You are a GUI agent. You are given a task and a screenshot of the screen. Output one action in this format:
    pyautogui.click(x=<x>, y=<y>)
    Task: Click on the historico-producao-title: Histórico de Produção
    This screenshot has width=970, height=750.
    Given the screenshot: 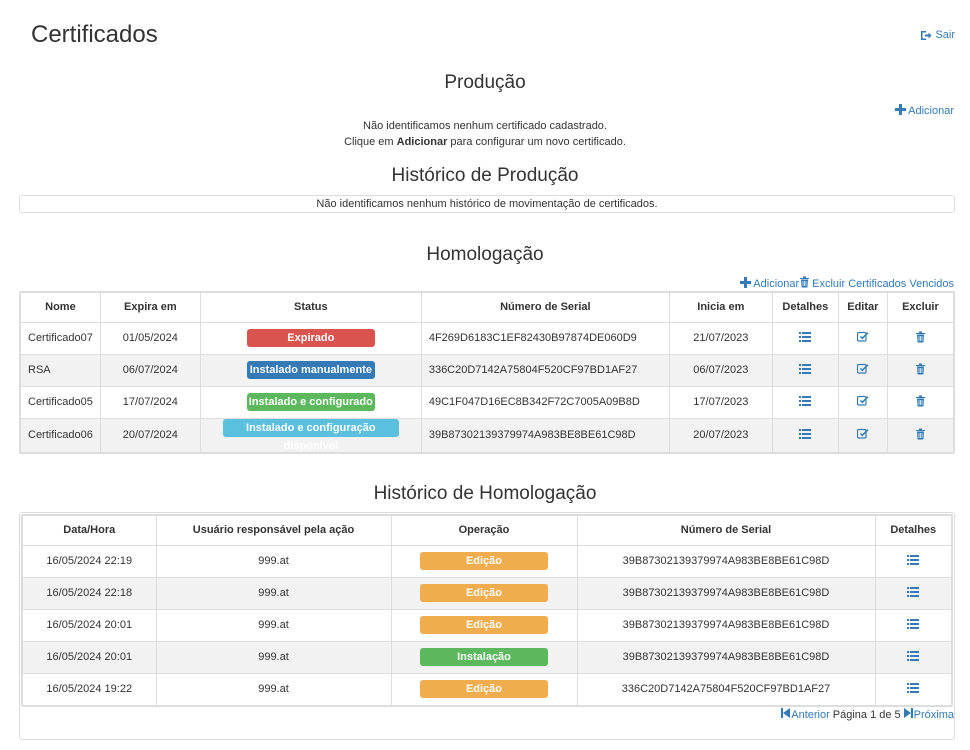 What is the action you would take?
    pyautogui.click(x=485, y=175)
    